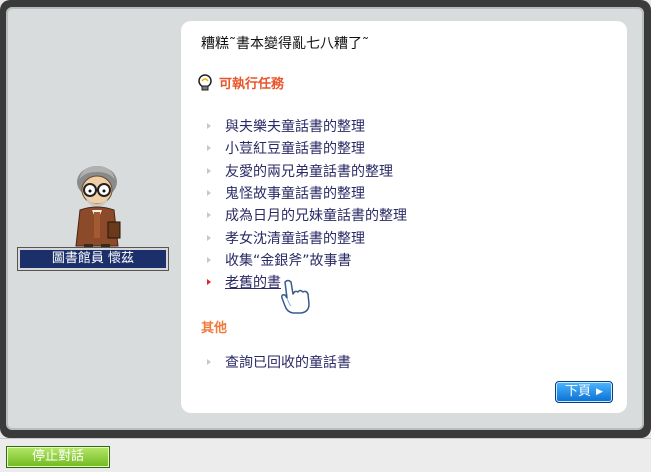  I want to click on quest-section-label: 可執行任務, so click(252, 84).